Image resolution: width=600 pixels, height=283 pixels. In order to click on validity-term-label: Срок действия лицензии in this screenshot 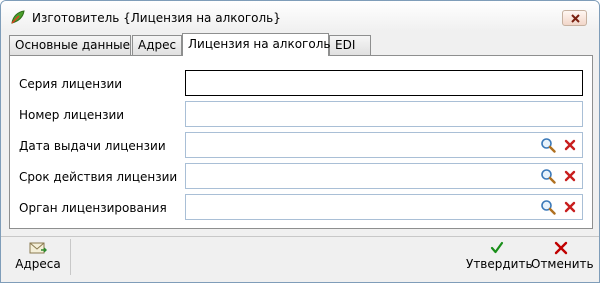, I will do `click(98, 177)`.